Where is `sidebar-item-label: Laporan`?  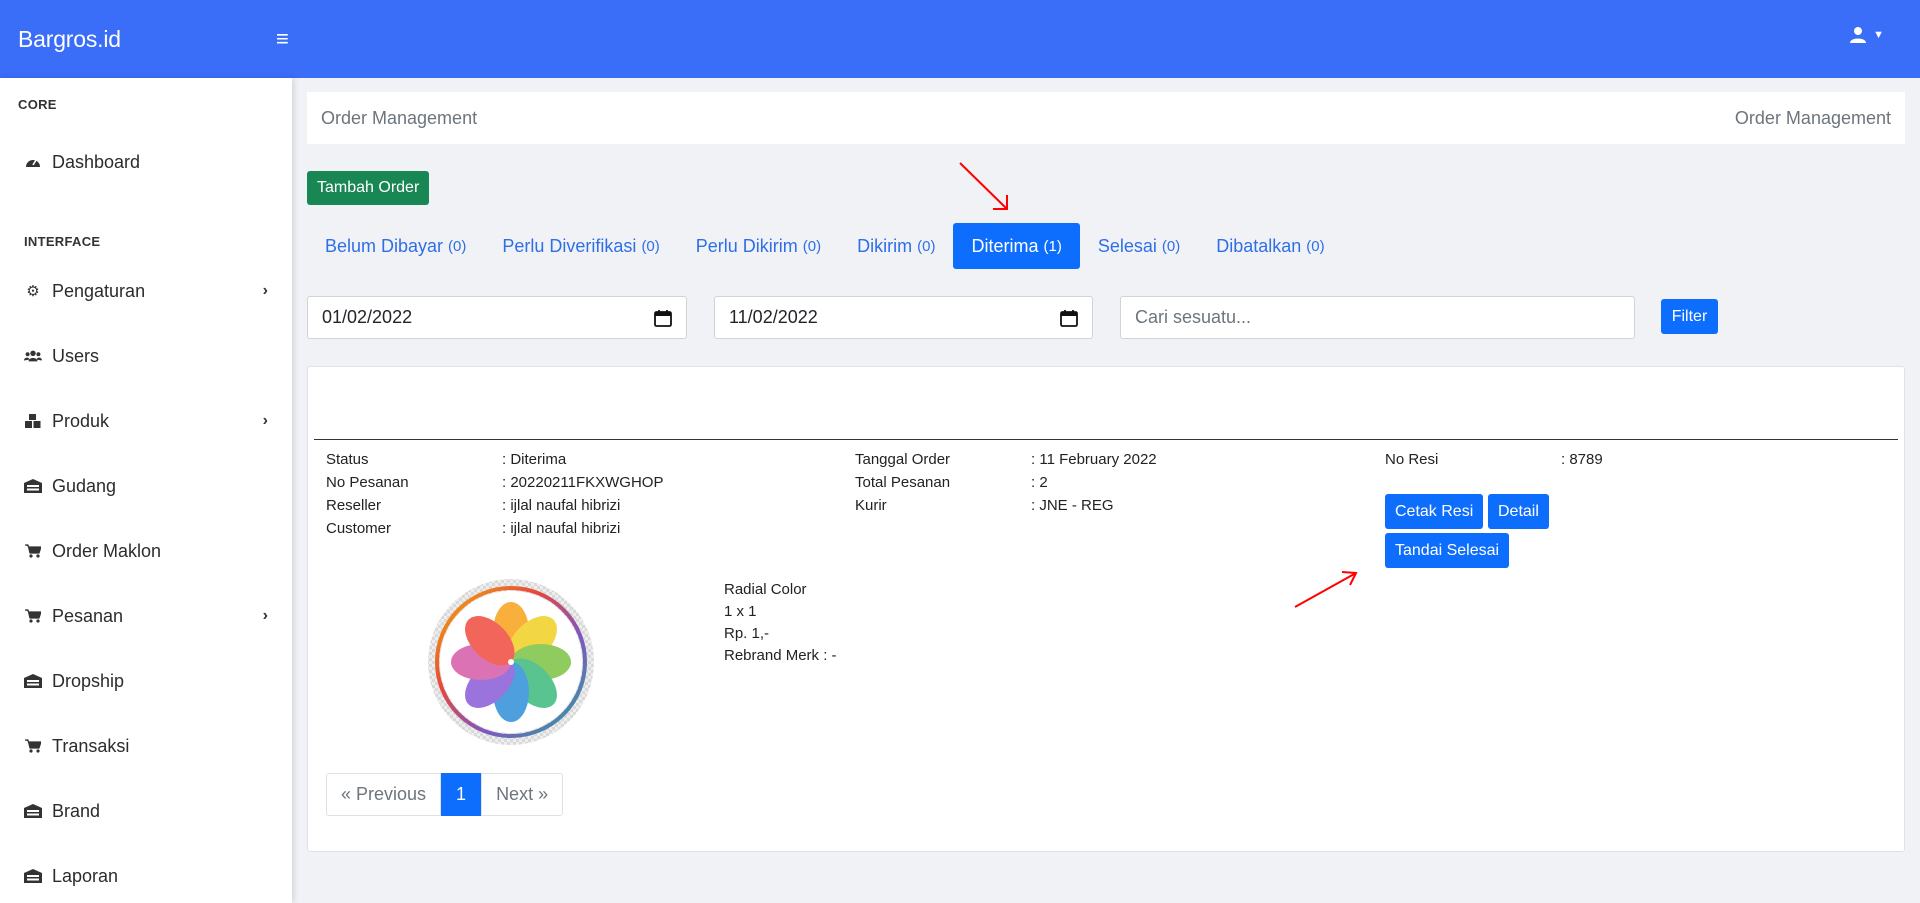 sidebar-item-label: Laporan is located at coordinates (85, 875).